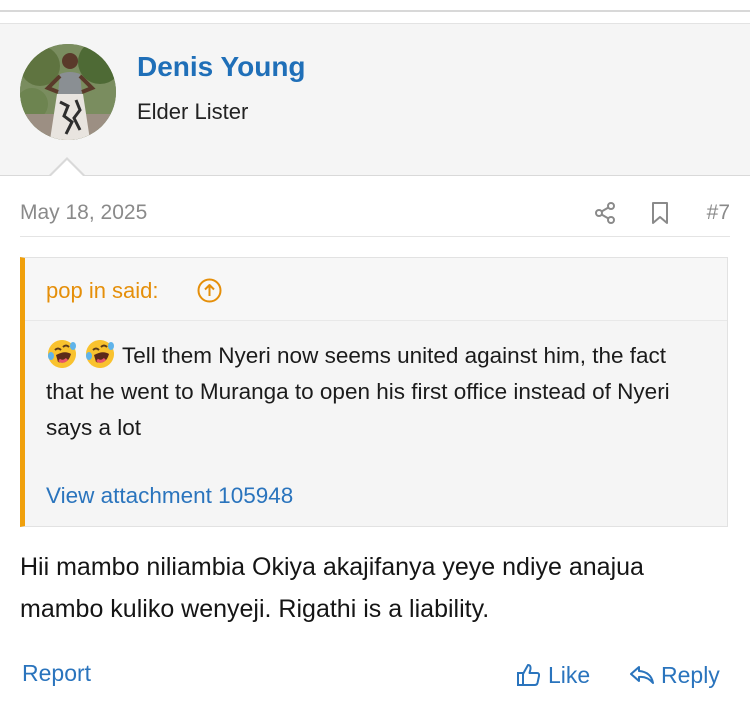  Describe the element at coordinates (605, 213) in the screenshot. I see `share-icon` at that location.